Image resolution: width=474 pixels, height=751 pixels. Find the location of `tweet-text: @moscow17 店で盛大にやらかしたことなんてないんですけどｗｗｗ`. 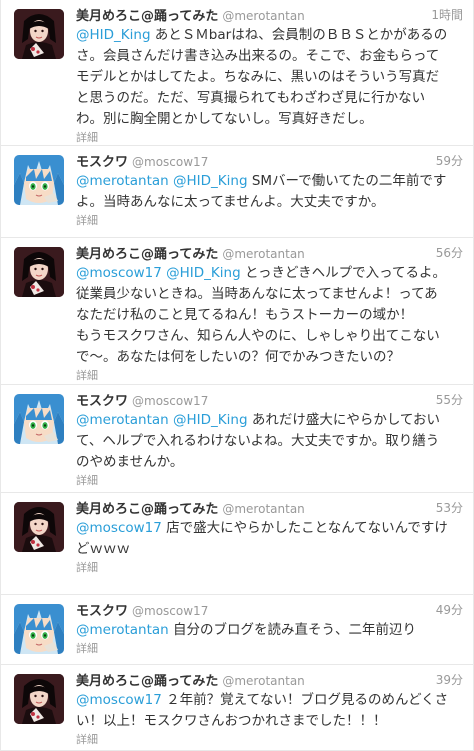

tweet-text: @moscow17 店で盛大にやらかしたことなんてないんですけどｗｗｗ is located at coordinates (267, 539).